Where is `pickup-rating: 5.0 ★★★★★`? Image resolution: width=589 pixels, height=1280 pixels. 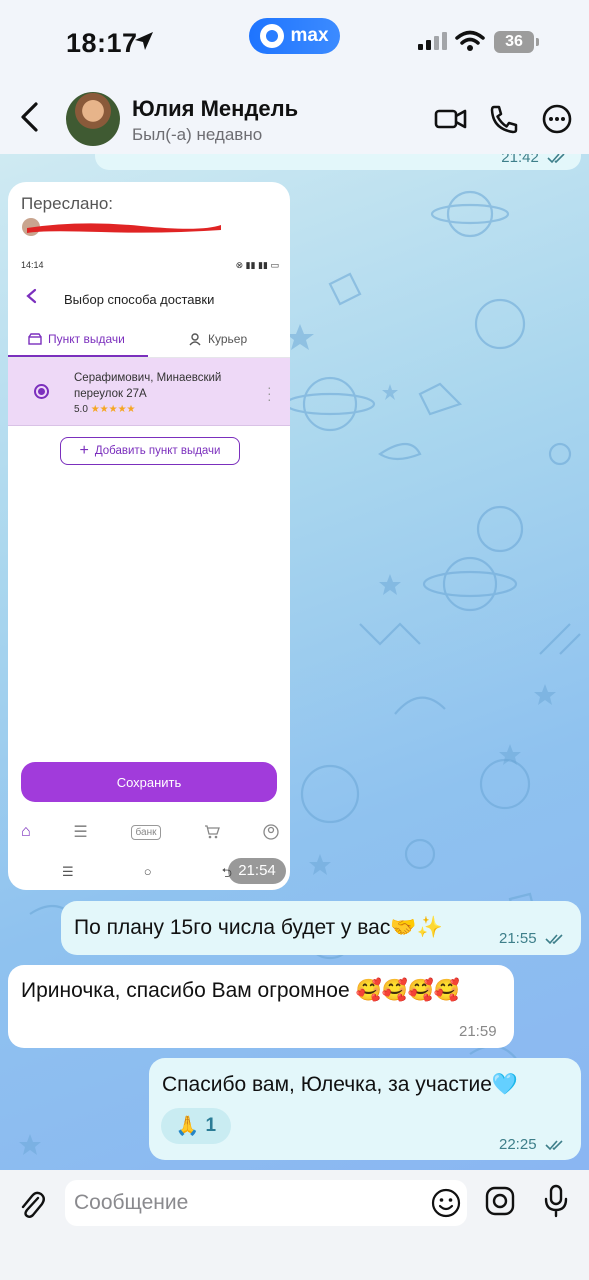
pickup-rating: 5.0 ★★★★★ is located at coordinates (105, 409).